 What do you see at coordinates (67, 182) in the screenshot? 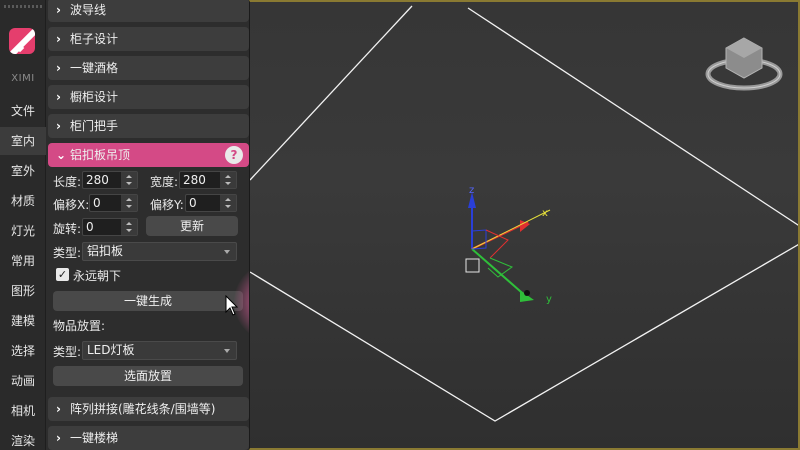
I see `length-label: 长度:` at bounding box center [67, 182].